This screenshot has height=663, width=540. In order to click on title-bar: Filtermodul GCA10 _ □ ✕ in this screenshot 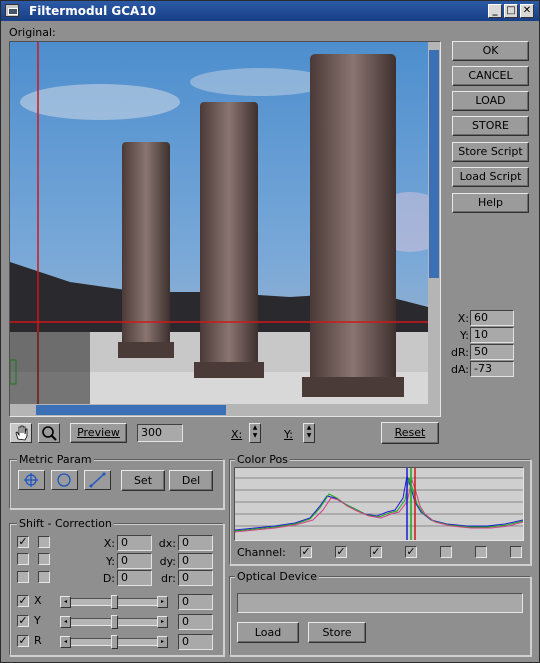, I will do `click(270, 11)`.